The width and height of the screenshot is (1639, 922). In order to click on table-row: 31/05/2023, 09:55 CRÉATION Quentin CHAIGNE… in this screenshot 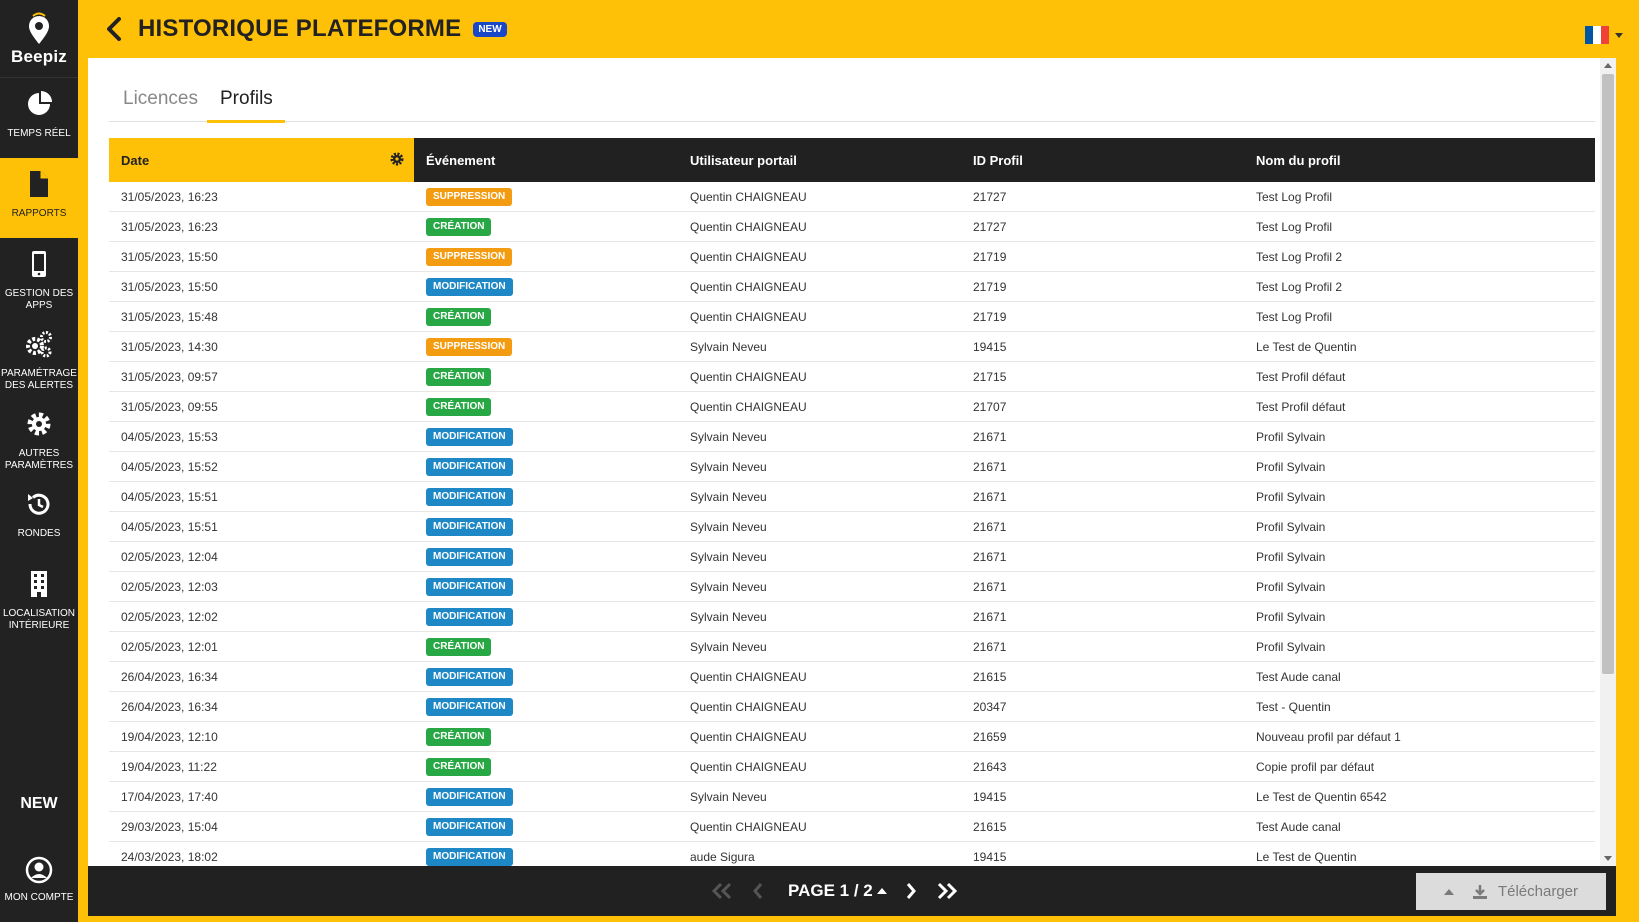, I will do `click(852, 407)`.